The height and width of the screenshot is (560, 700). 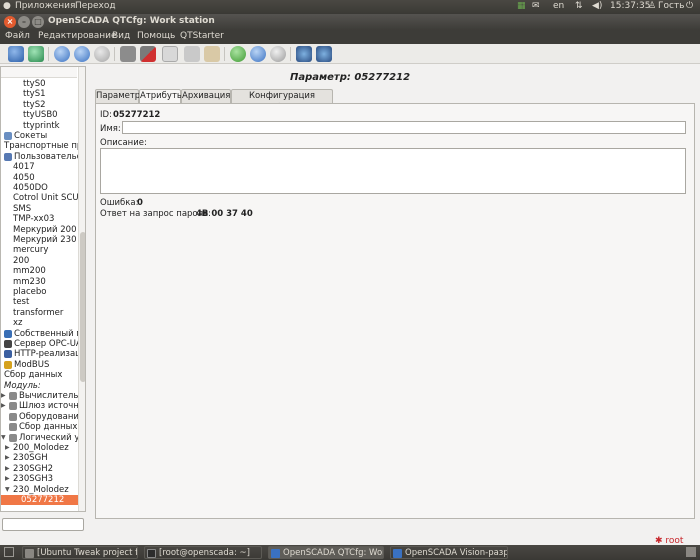 What do you see at coordinates (95, 6) in the screenshot?
I see `places-menu: Переход` at bounding box center [95, 6].